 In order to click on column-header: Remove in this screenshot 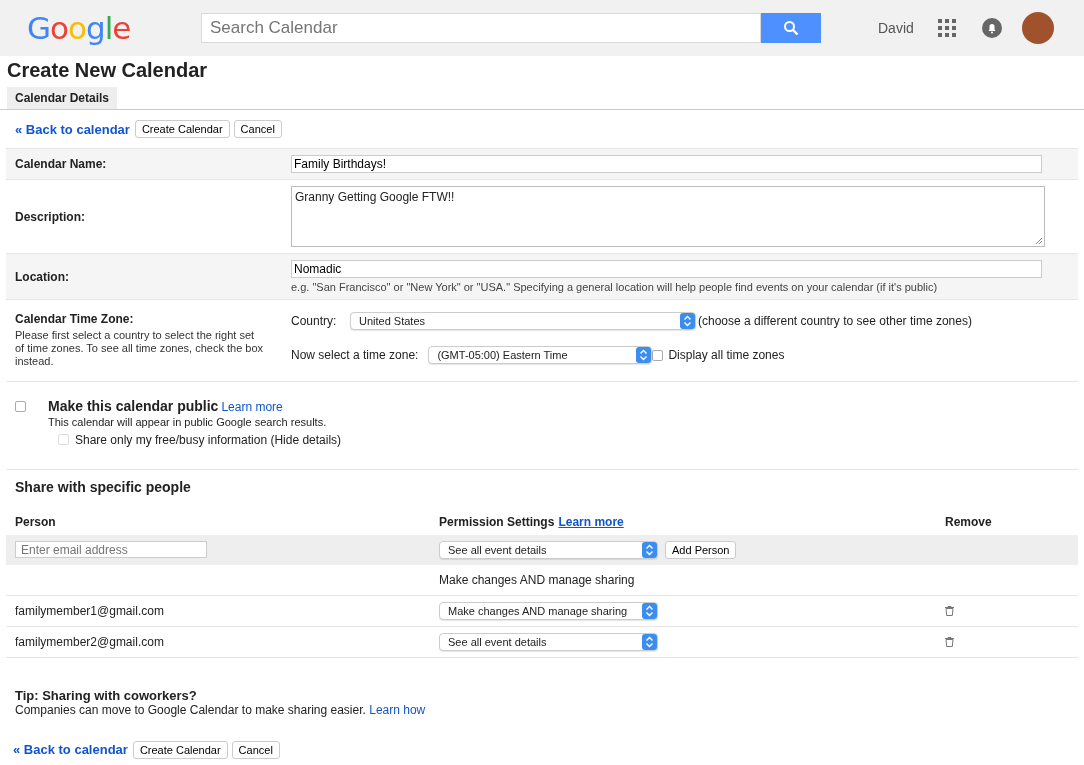, I will do `click(968, 521)`.